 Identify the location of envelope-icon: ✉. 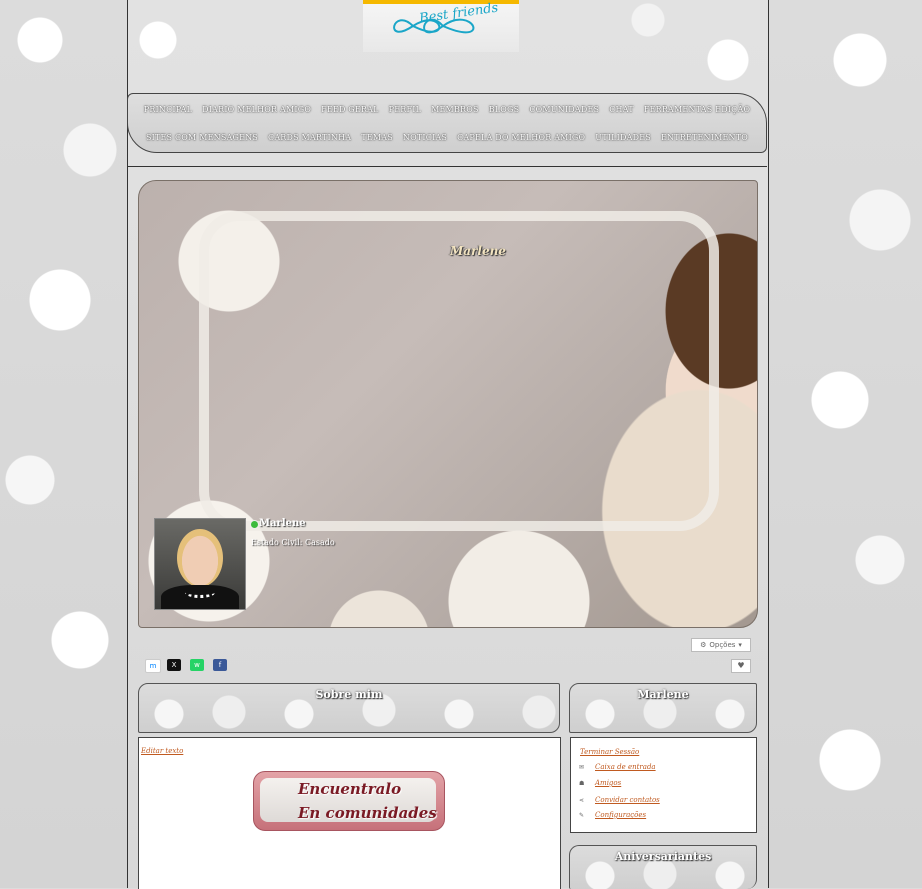
(582, 767).